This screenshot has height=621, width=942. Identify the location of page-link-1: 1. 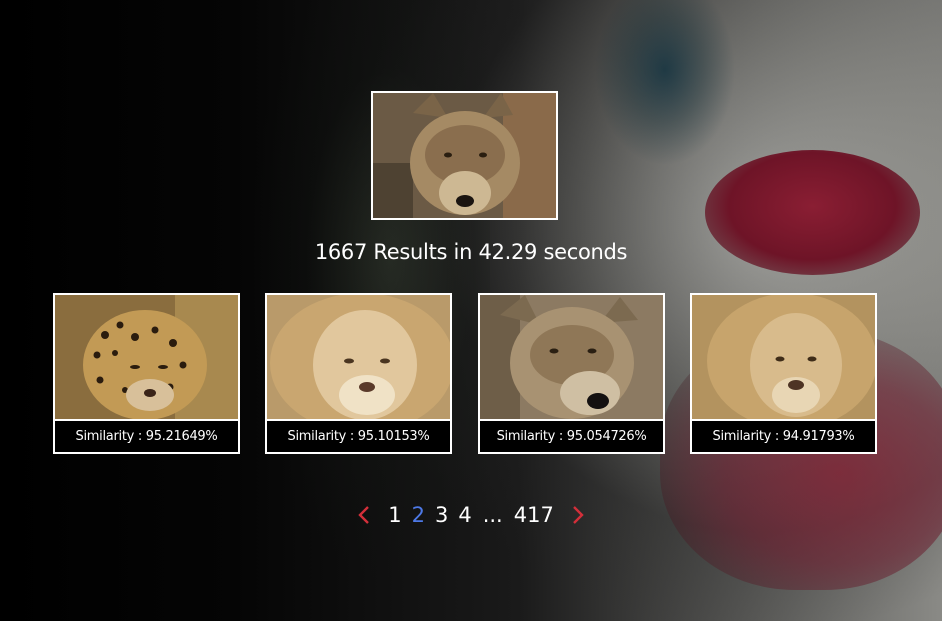
(394, 515).